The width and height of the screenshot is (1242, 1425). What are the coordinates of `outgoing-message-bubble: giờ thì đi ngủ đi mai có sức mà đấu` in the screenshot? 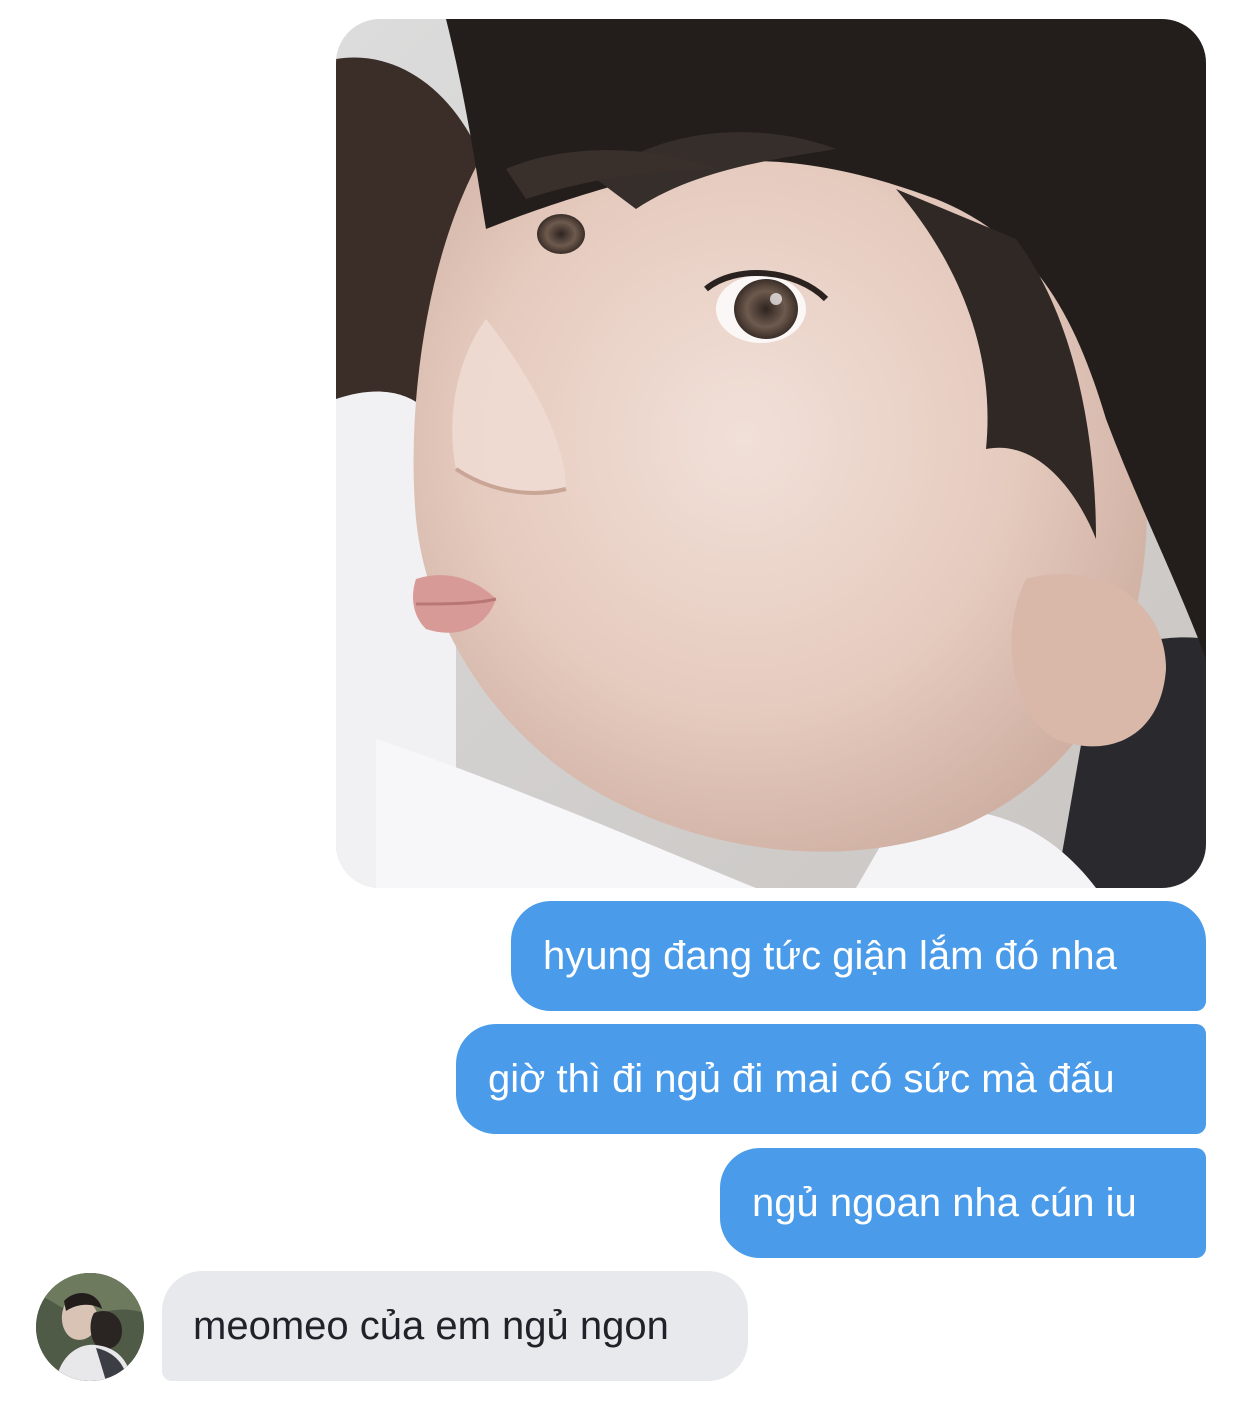 It's located at (831, 1079).